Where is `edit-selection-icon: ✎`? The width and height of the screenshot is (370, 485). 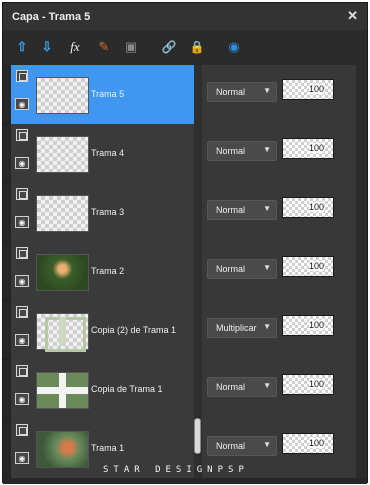
edit-selection-icon: ✎ is located at coordinates (104, 47).